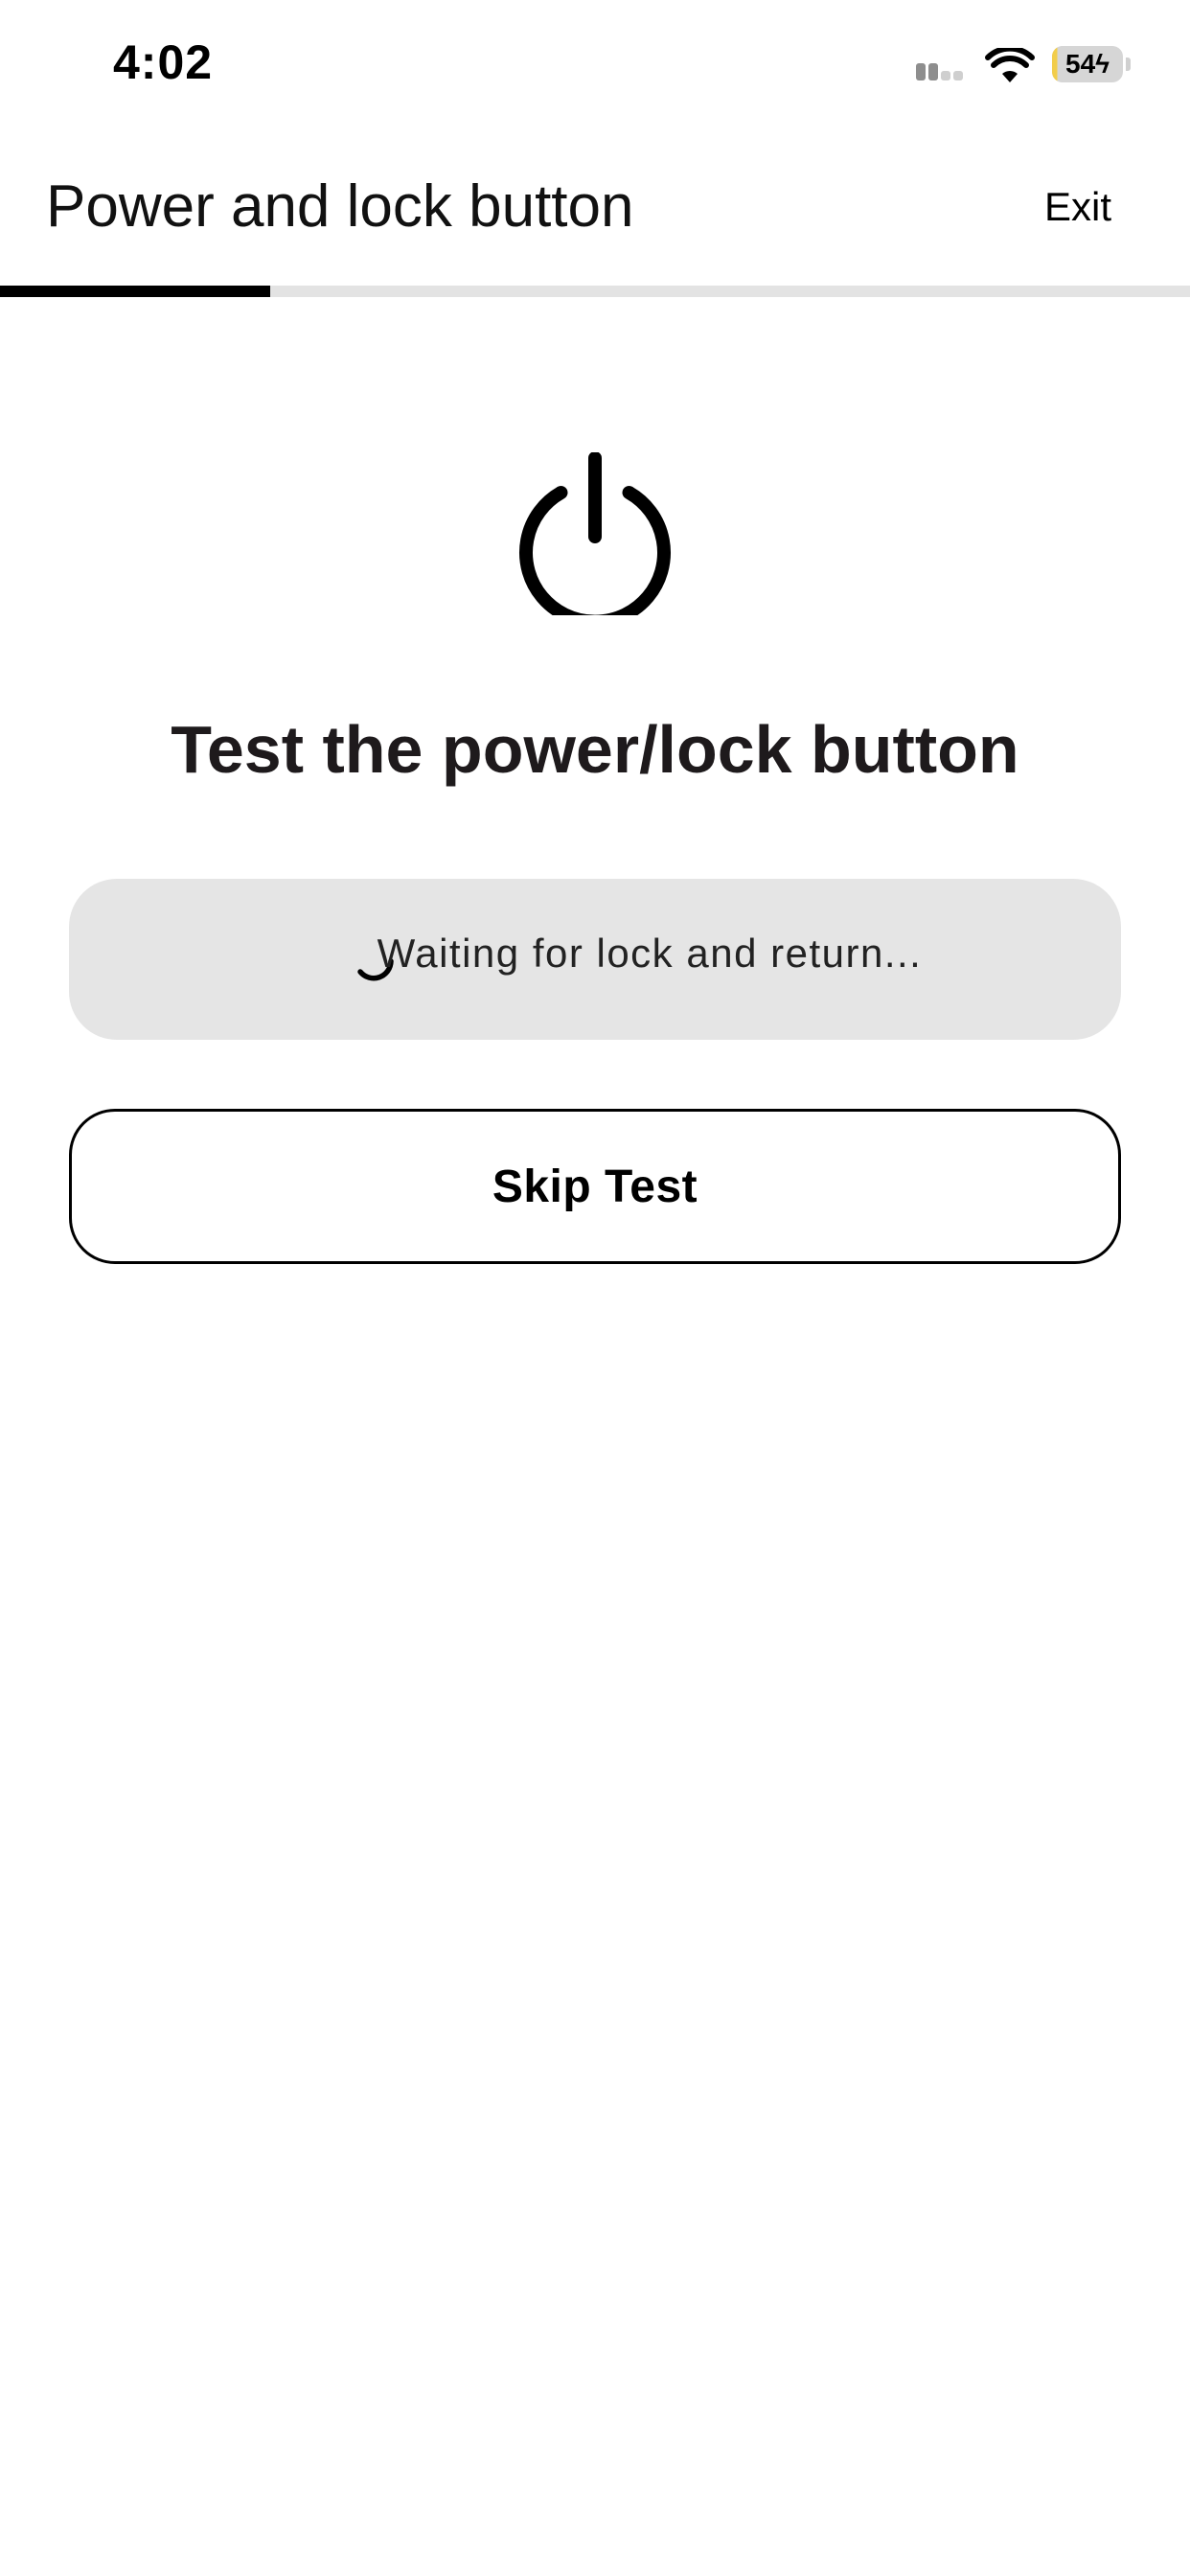  What do you see at coordinates (163, 62) in the screenshot?
I see `status-time: 4:02` at bounding box center [163, 62].